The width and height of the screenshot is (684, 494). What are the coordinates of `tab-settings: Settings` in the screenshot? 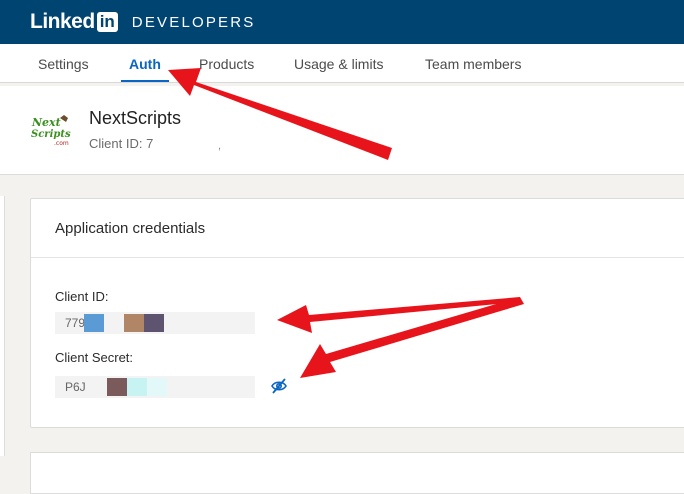 It's located at (63, 63).